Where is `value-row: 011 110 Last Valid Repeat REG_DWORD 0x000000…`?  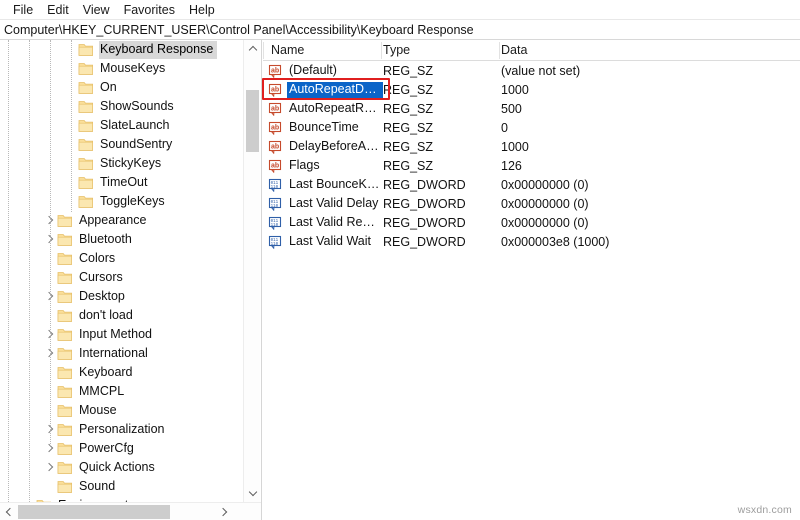
value-row: 011 110 Last Valid Repeat REG_DWORD 0x000000… is located at coordinates (531, 222).